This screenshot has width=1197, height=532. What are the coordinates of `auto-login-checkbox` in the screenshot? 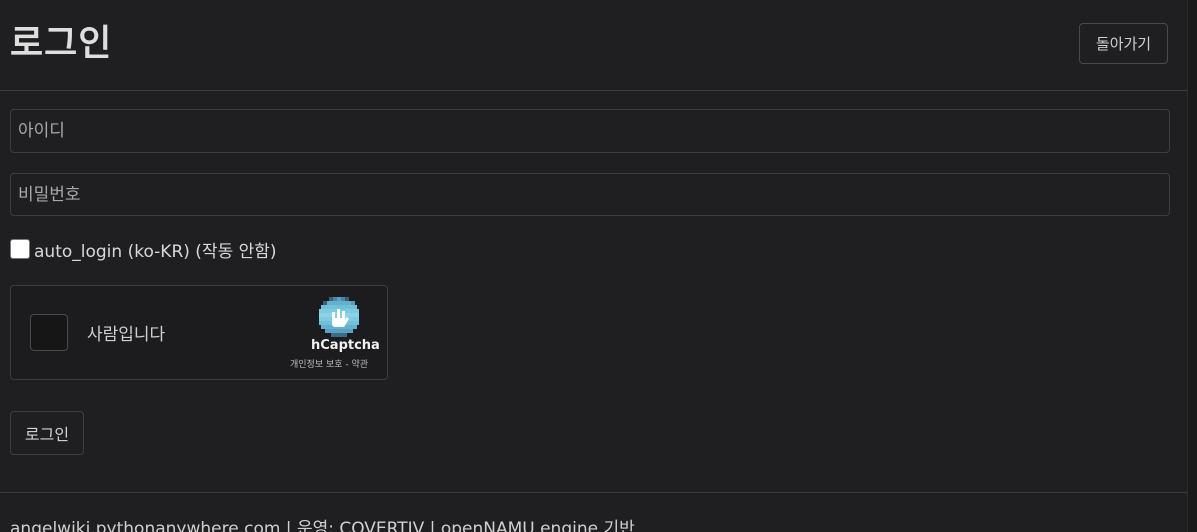 It's located at (20, 249).